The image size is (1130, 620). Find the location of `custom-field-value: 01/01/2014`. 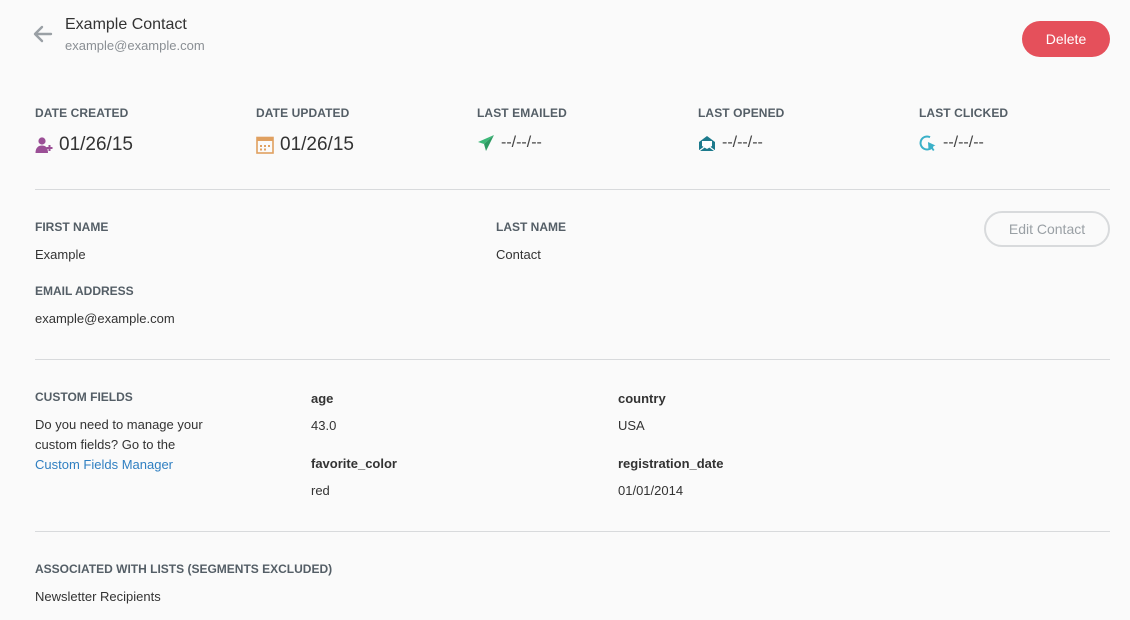

custom-field-value: 01/01/2014 is located at coordinates (651, 490).